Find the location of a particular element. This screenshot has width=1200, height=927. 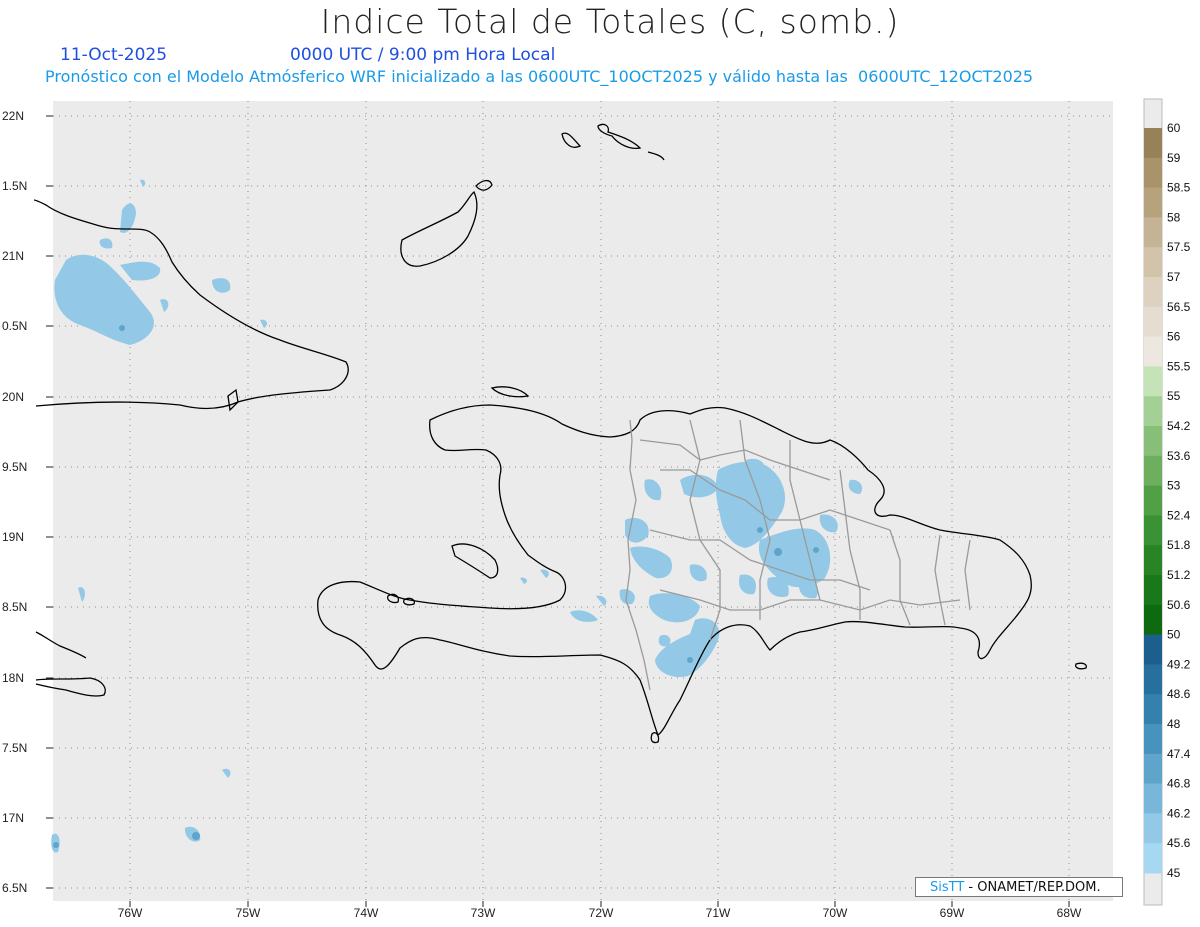

lon-label: 71W is located at coordinates (718, 913).